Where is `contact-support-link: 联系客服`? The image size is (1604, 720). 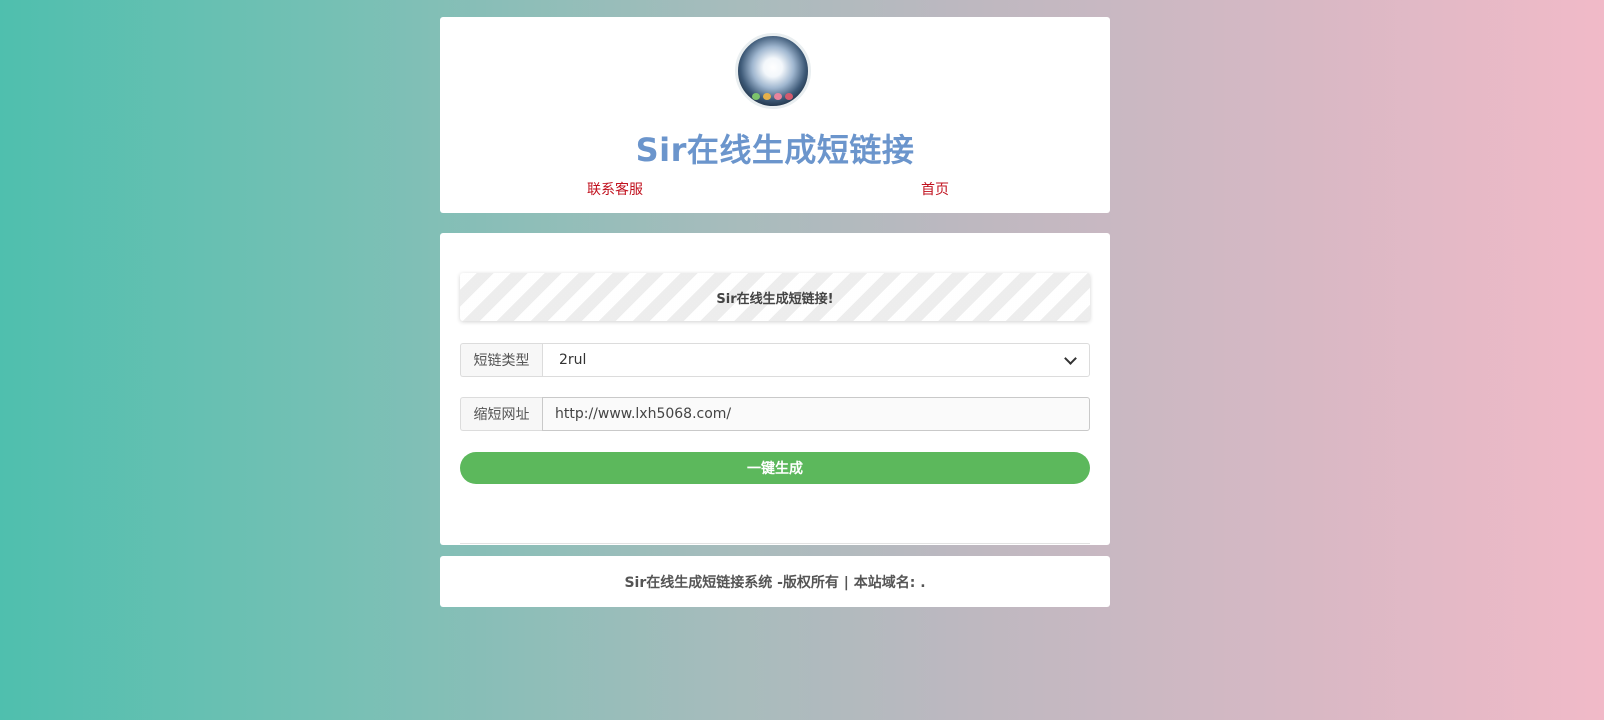 contact-support-link: 联系客服 is located at coordinates (615, 189).